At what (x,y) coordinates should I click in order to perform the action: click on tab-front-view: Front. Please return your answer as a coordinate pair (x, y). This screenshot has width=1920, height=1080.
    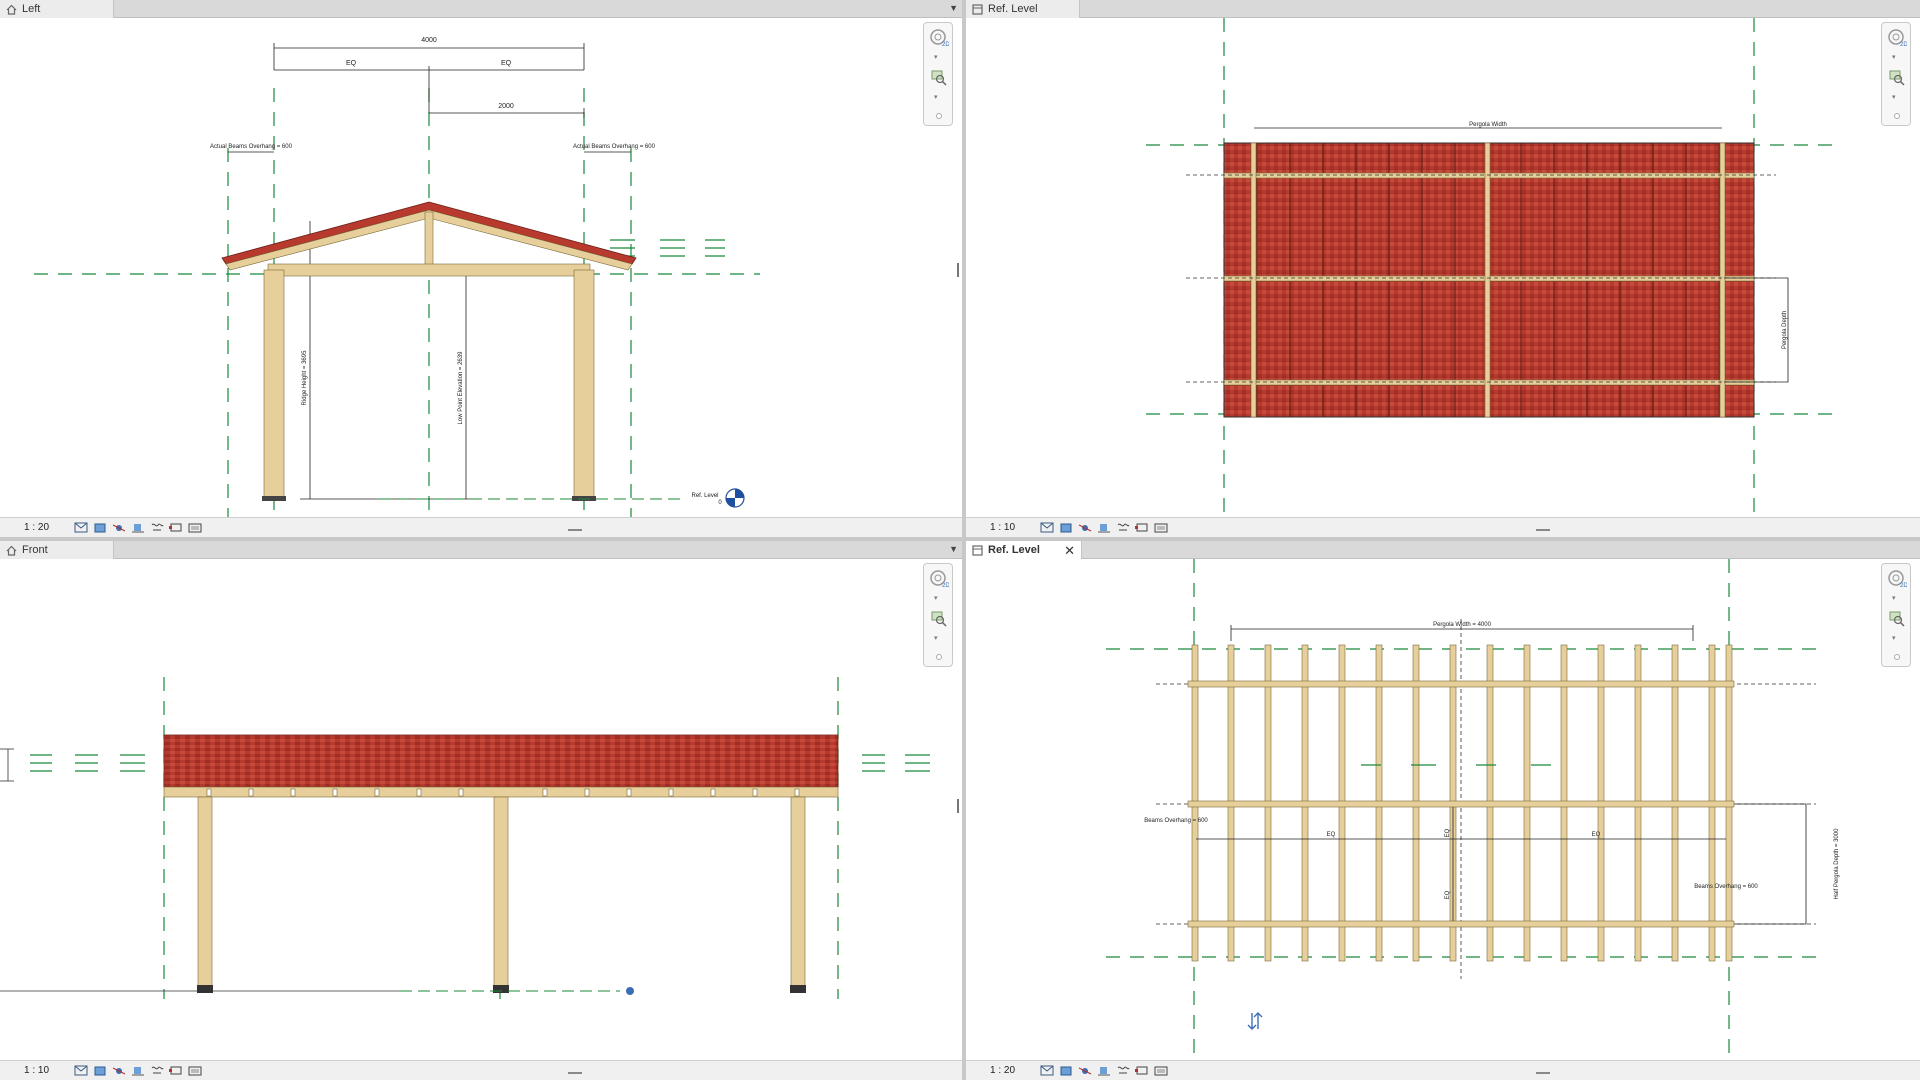
    Looking at the image, I should click on (57, 550).